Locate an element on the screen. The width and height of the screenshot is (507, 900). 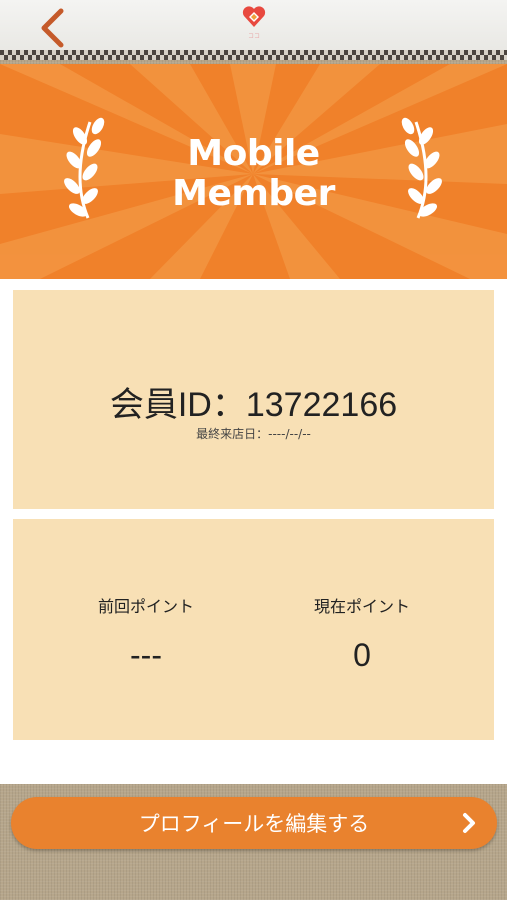
edit-profile-button: プロフィールを編集する is located at coordinates (254, 823).